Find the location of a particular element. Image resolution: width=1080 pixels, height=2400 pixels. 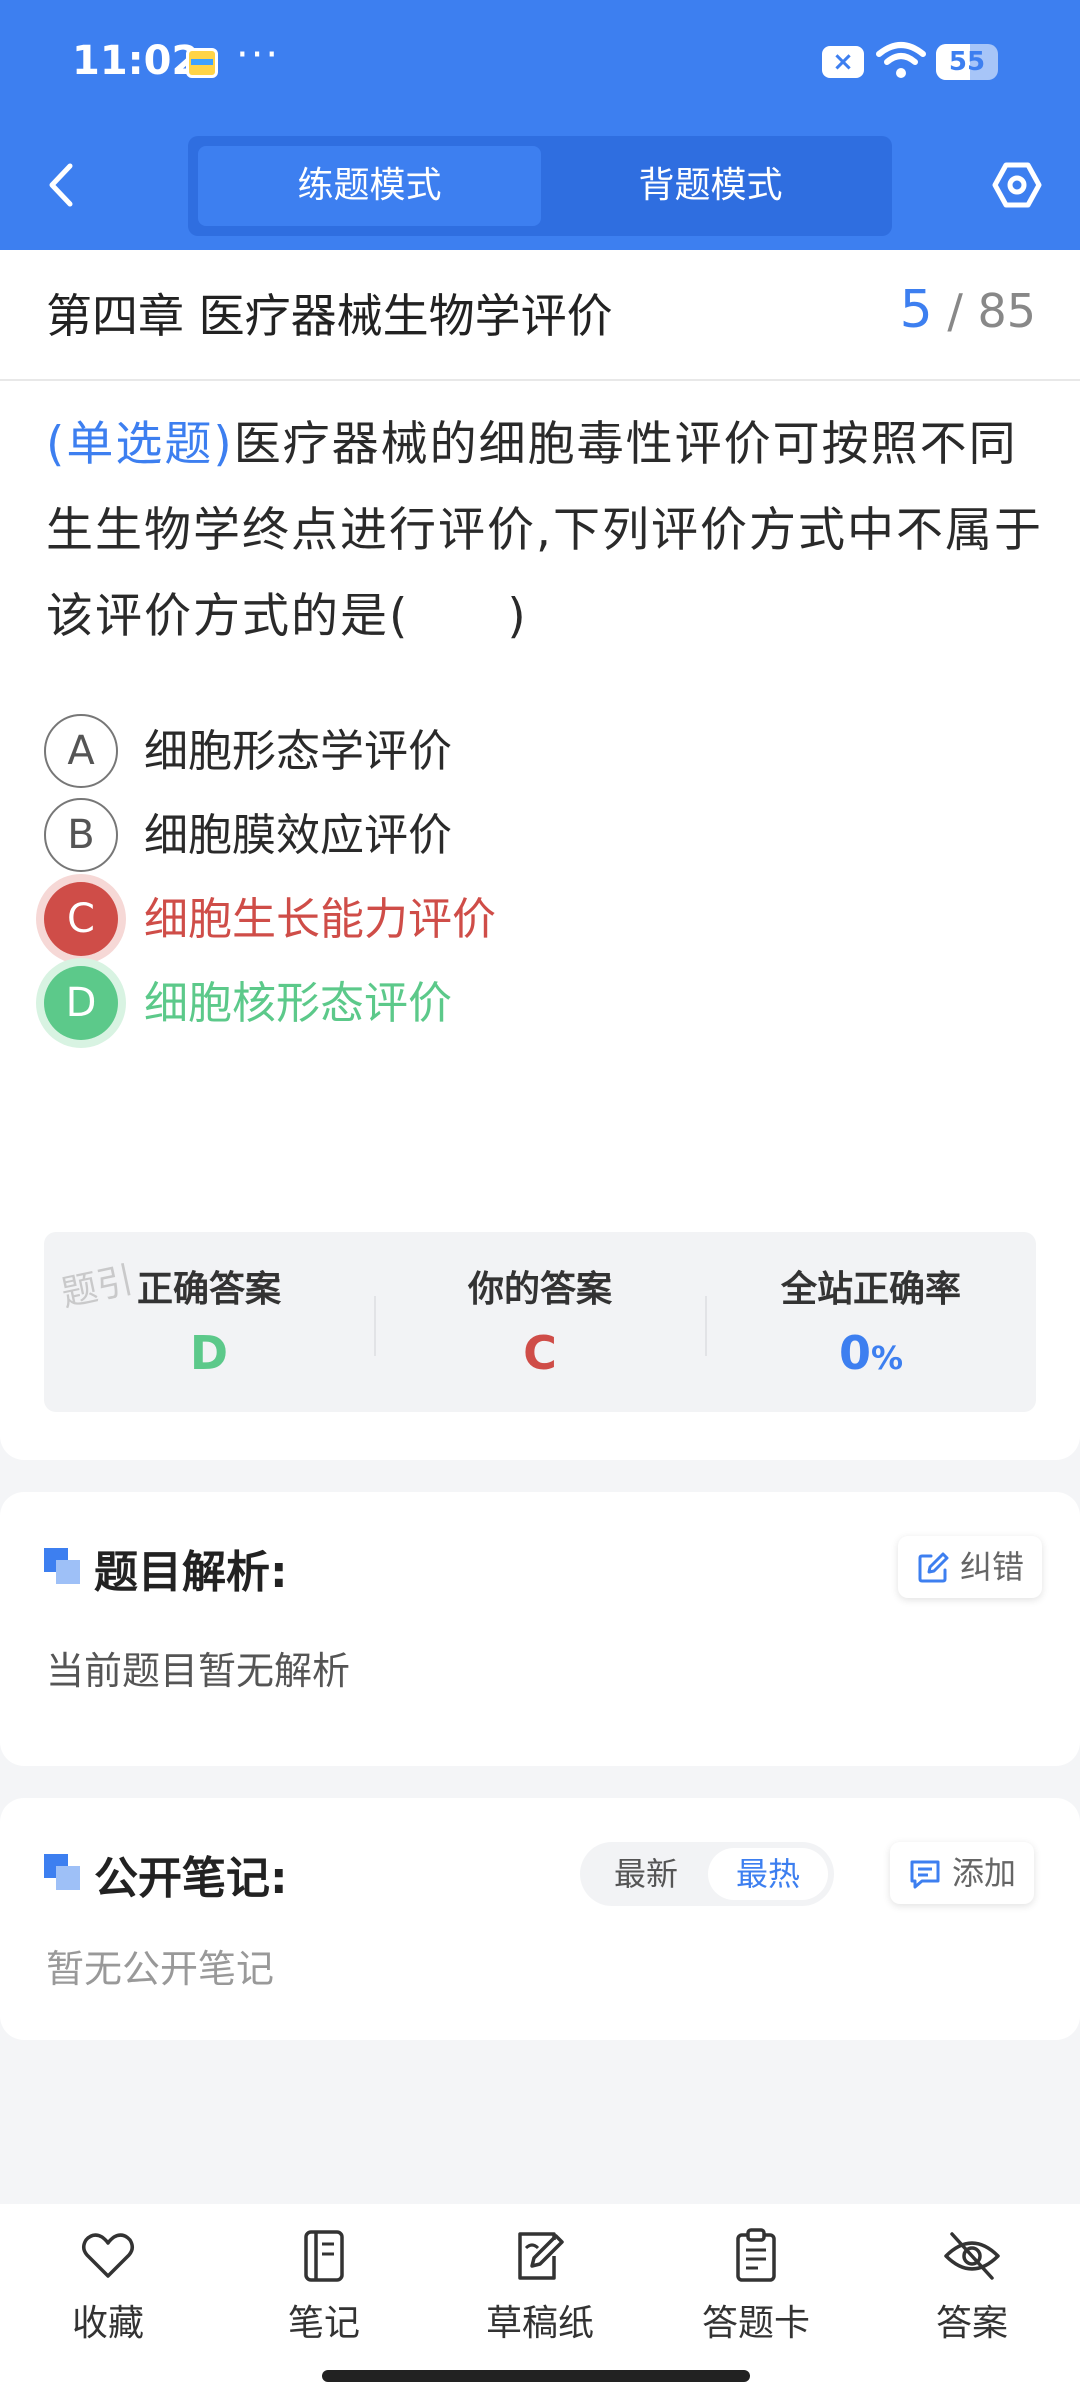

correct-answer-value: D is located at coordinates (209, 1353).